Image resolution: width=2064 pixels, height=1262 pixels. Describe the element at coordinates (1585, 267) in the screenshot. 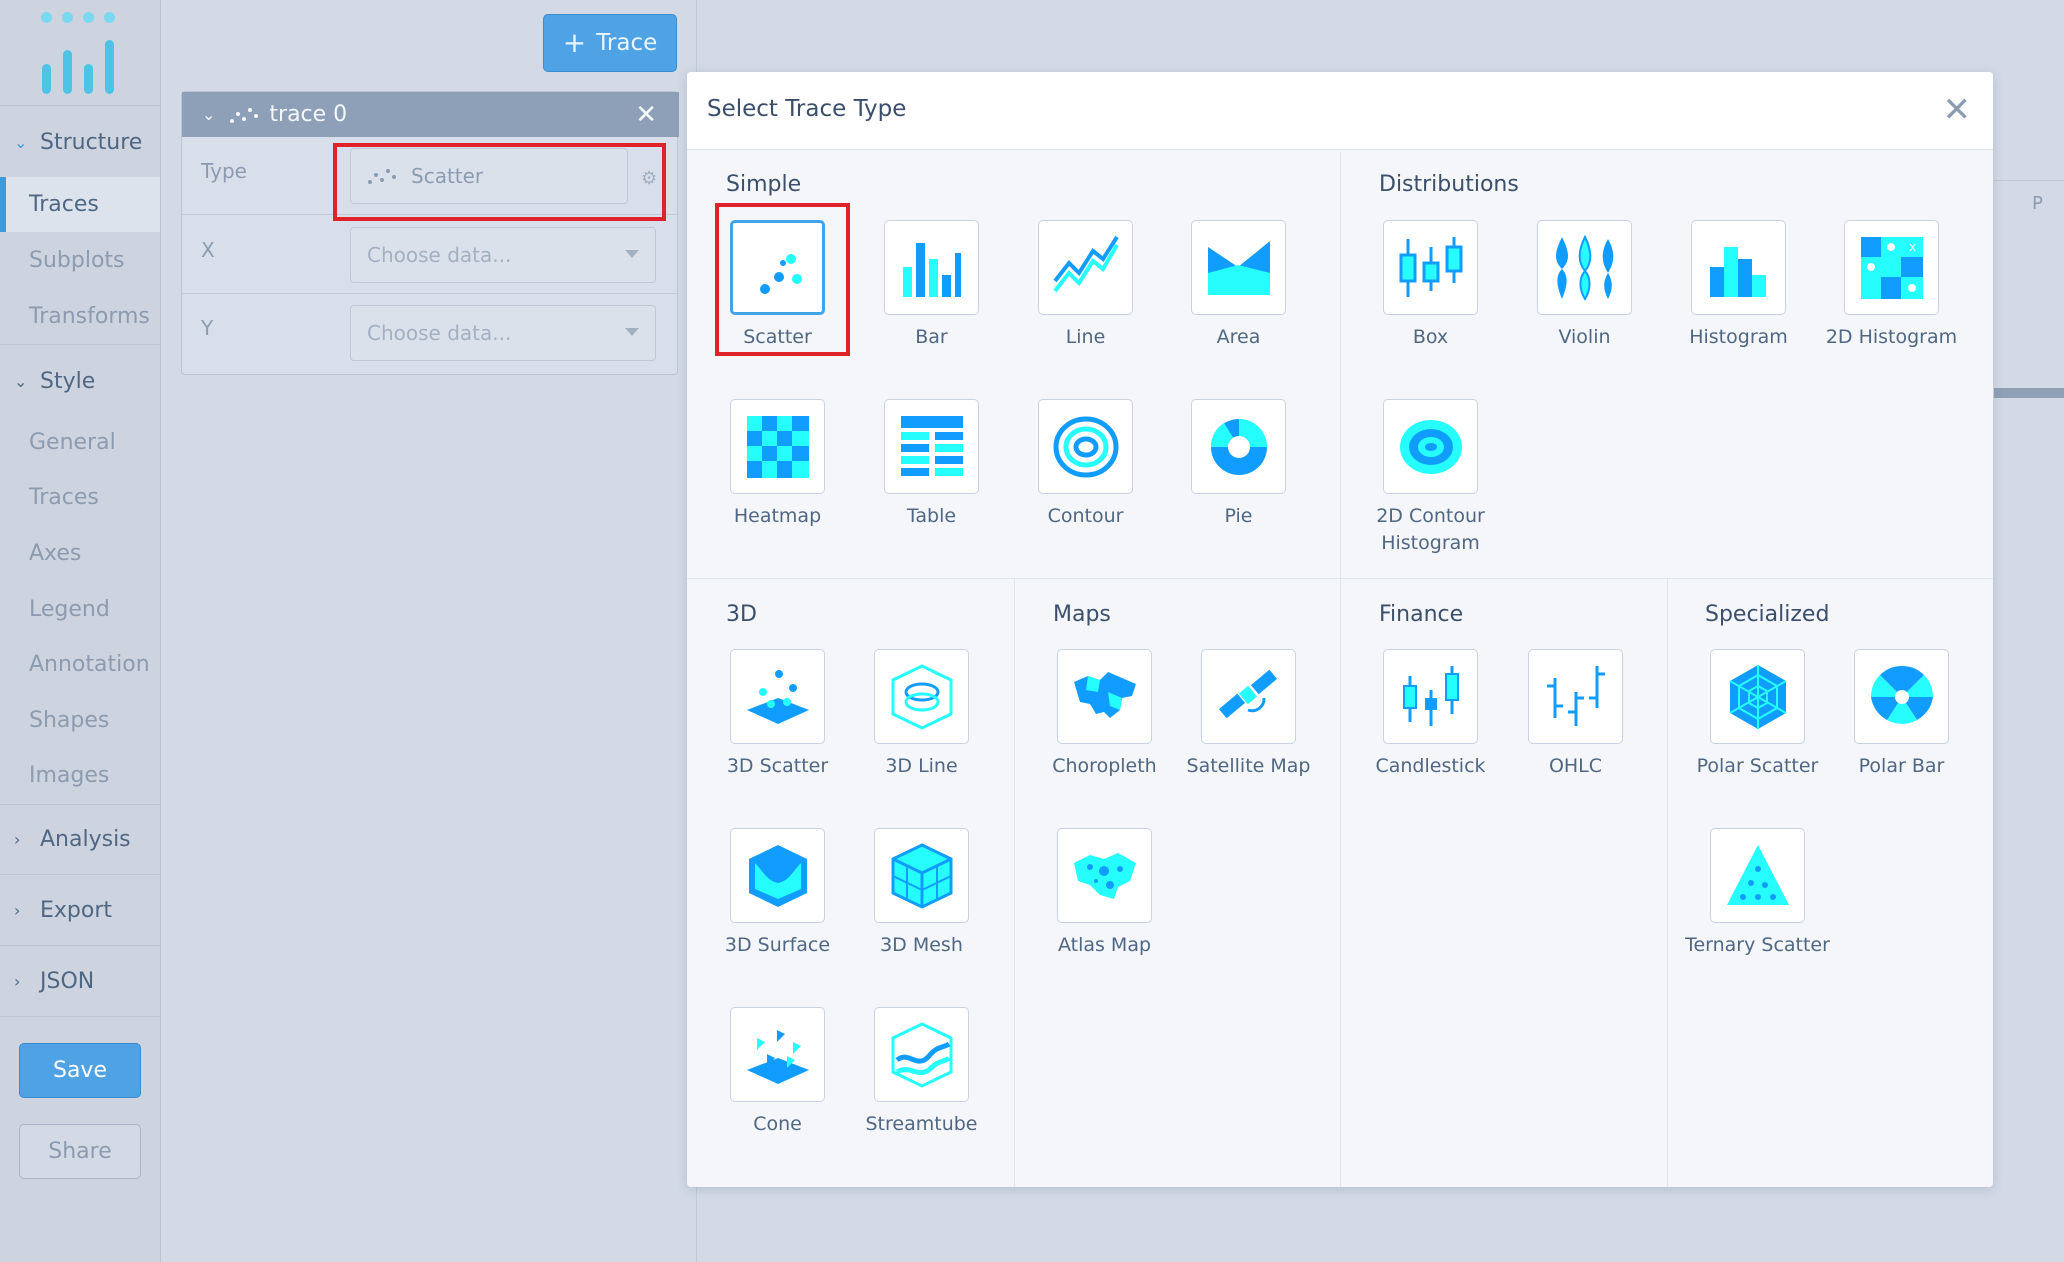

I see `violin-icon` at that location.